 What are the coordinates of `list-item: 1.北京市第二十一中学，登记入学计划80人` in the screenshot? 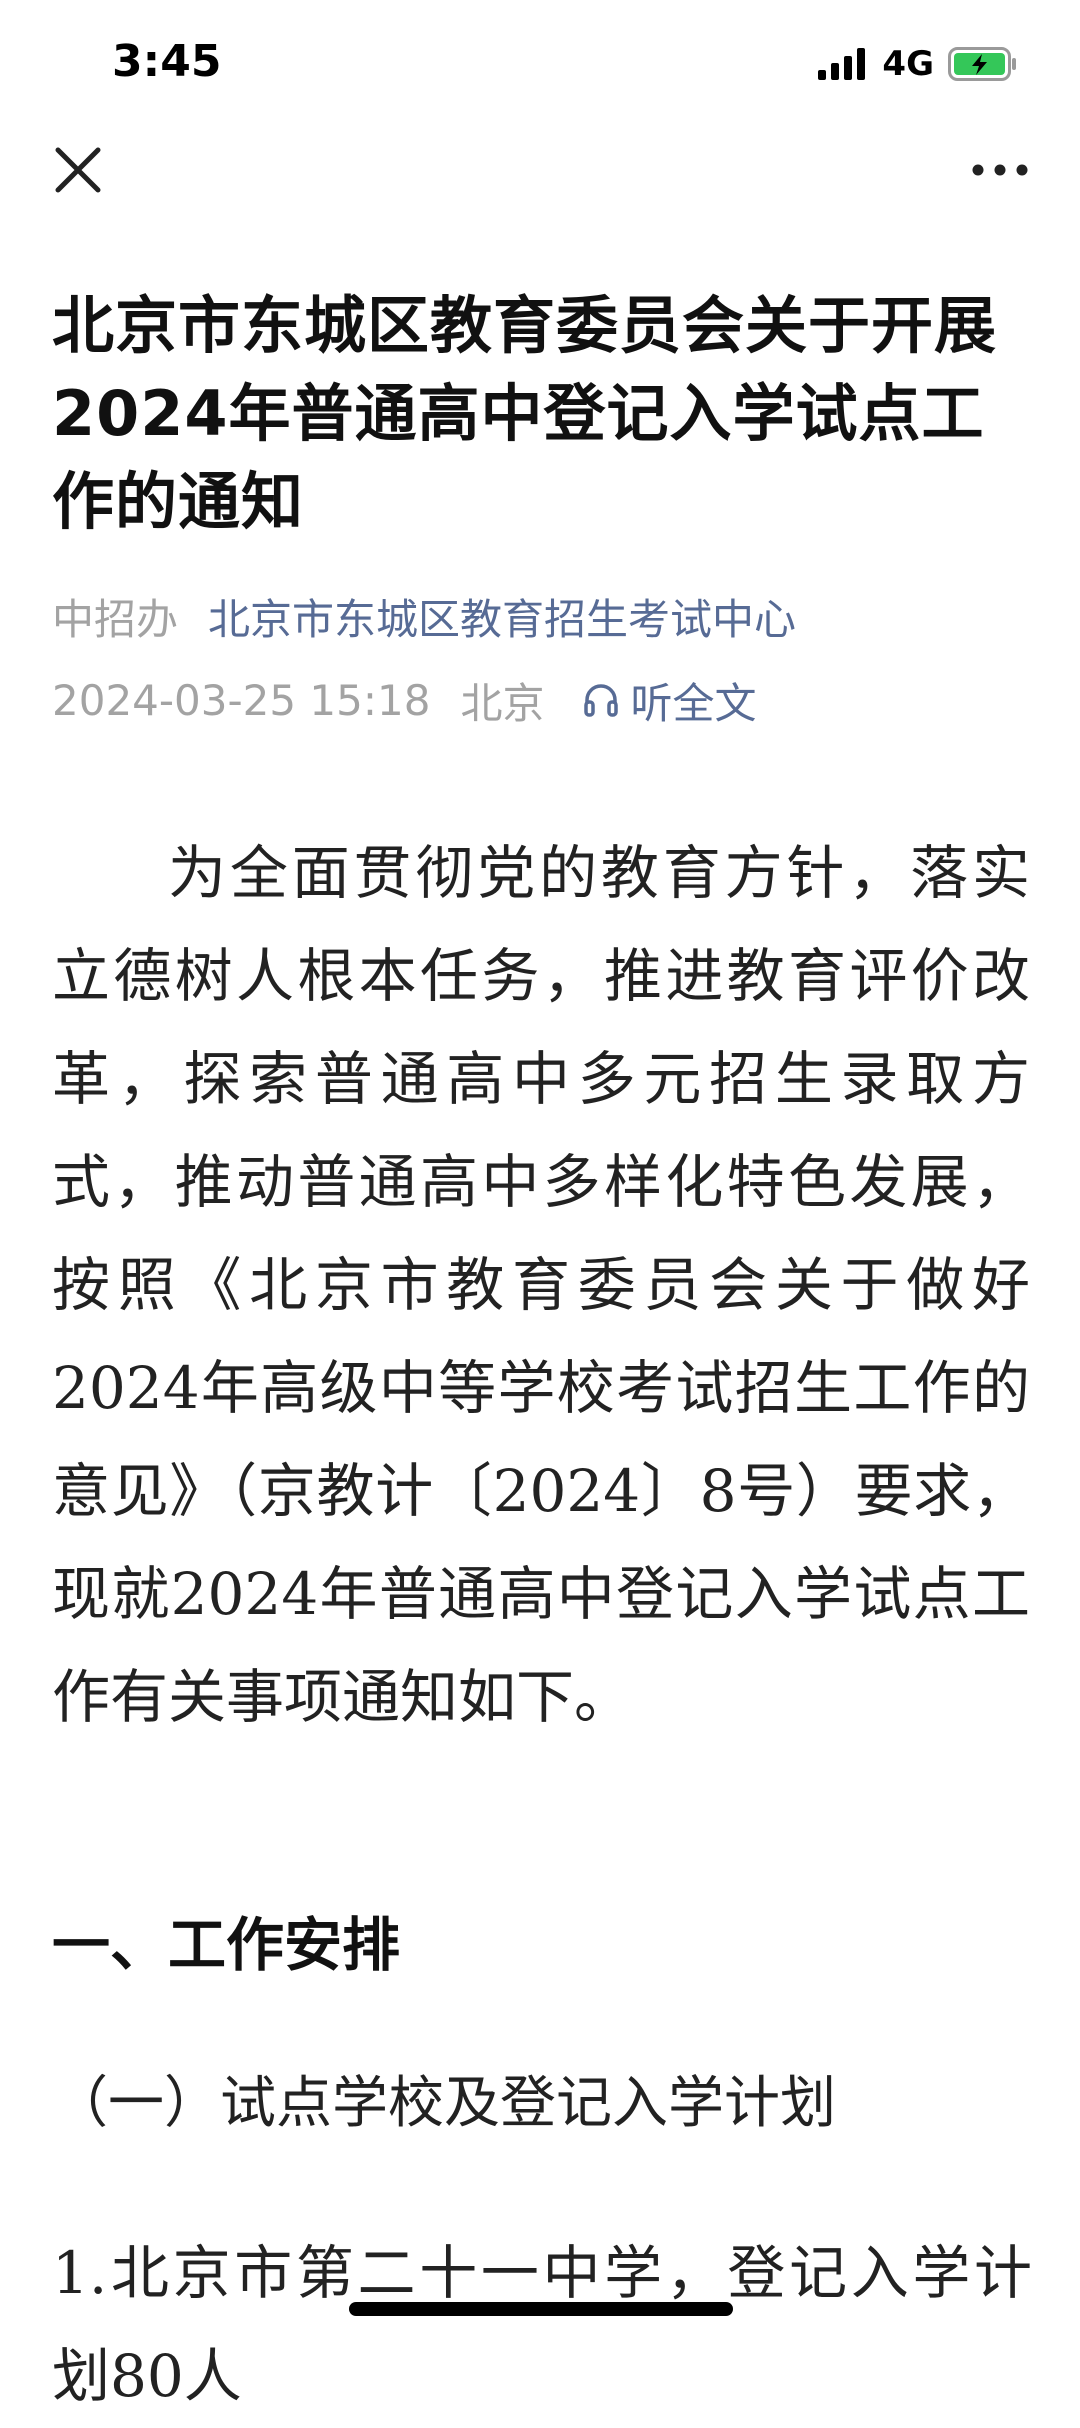 It's located at (542, 2324).